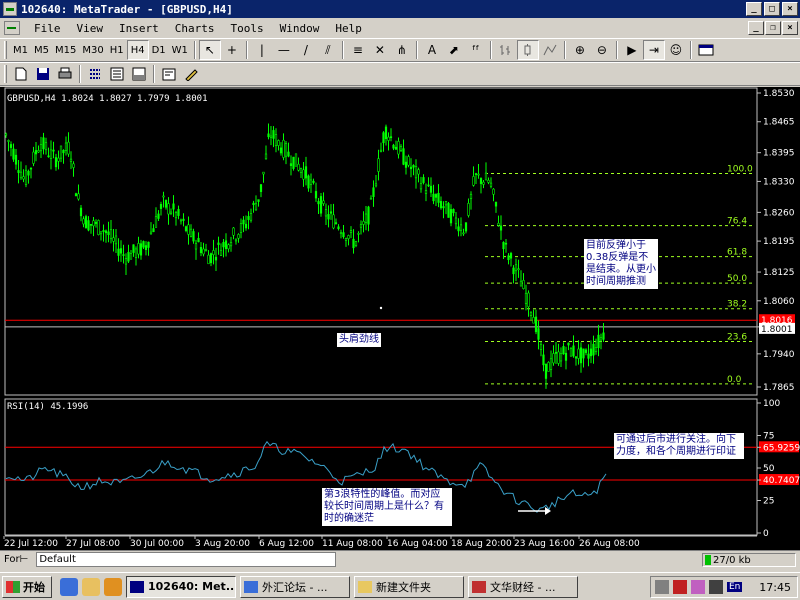 The height and width of the screenshot is (600, 800). I want to click on child-close-button: ×, so click(790, 28).